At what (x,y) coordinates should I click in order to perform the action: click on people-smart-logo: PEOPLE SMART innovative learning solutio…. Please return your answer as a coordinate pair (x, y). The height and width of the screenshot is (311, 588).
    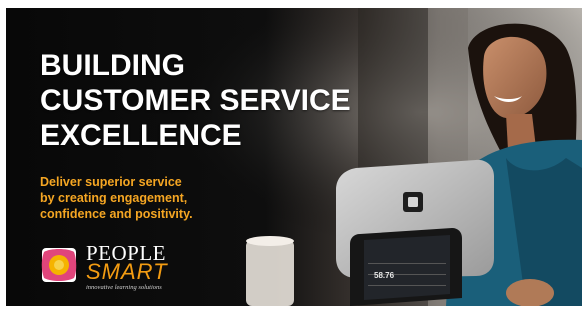
    Looking at the image, I should click on (125, 268).